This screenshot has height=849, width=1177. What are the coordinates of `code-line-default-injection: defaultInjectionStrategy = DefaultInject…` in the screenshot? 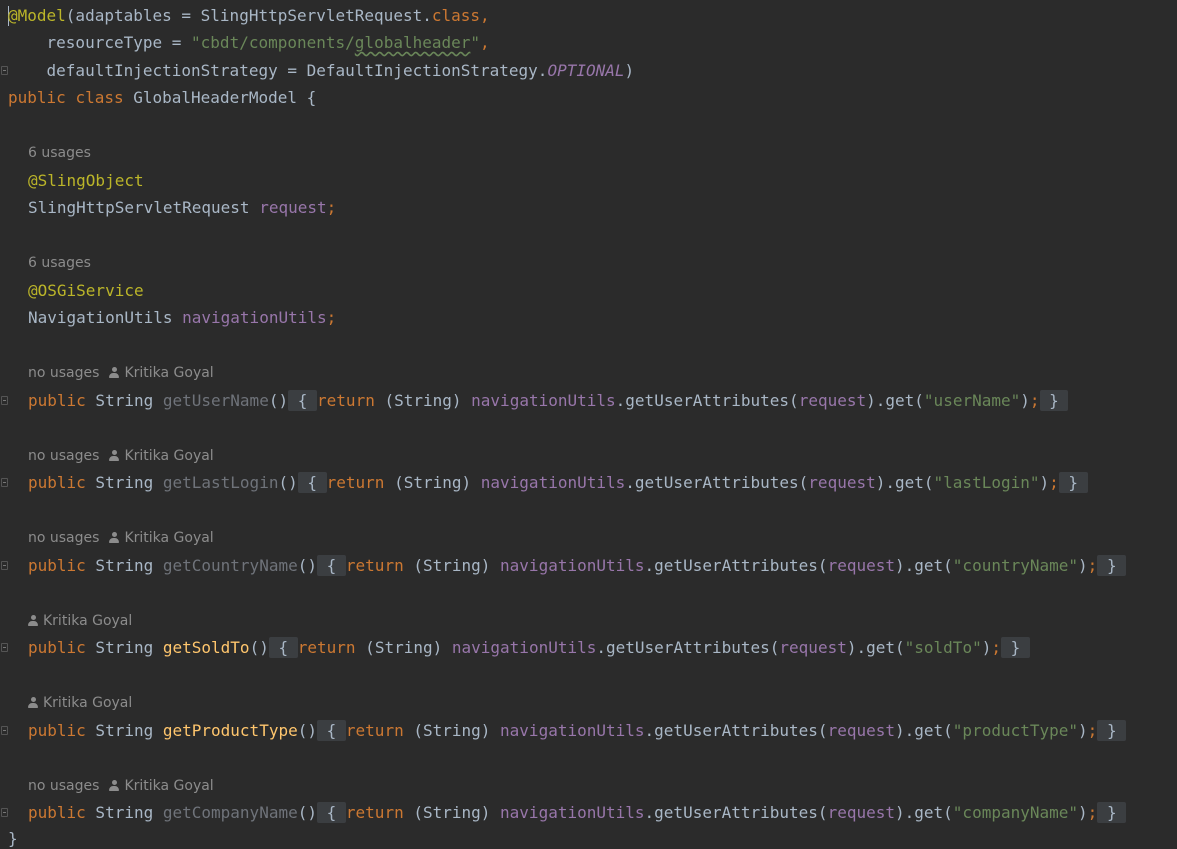 It's located at (321, 71).